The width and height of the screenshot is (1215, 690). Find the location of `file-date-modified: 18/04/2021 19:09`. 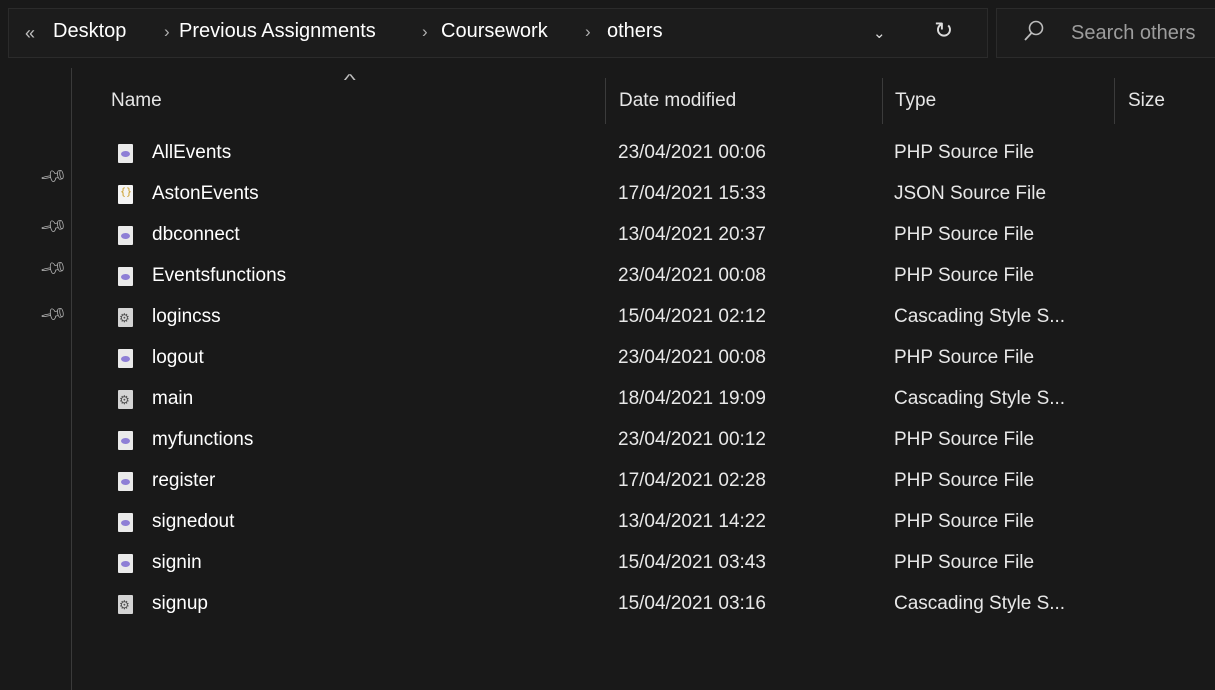

file-date-modified: 18/04/2021 19:09 is located at coordinates (692, 398).